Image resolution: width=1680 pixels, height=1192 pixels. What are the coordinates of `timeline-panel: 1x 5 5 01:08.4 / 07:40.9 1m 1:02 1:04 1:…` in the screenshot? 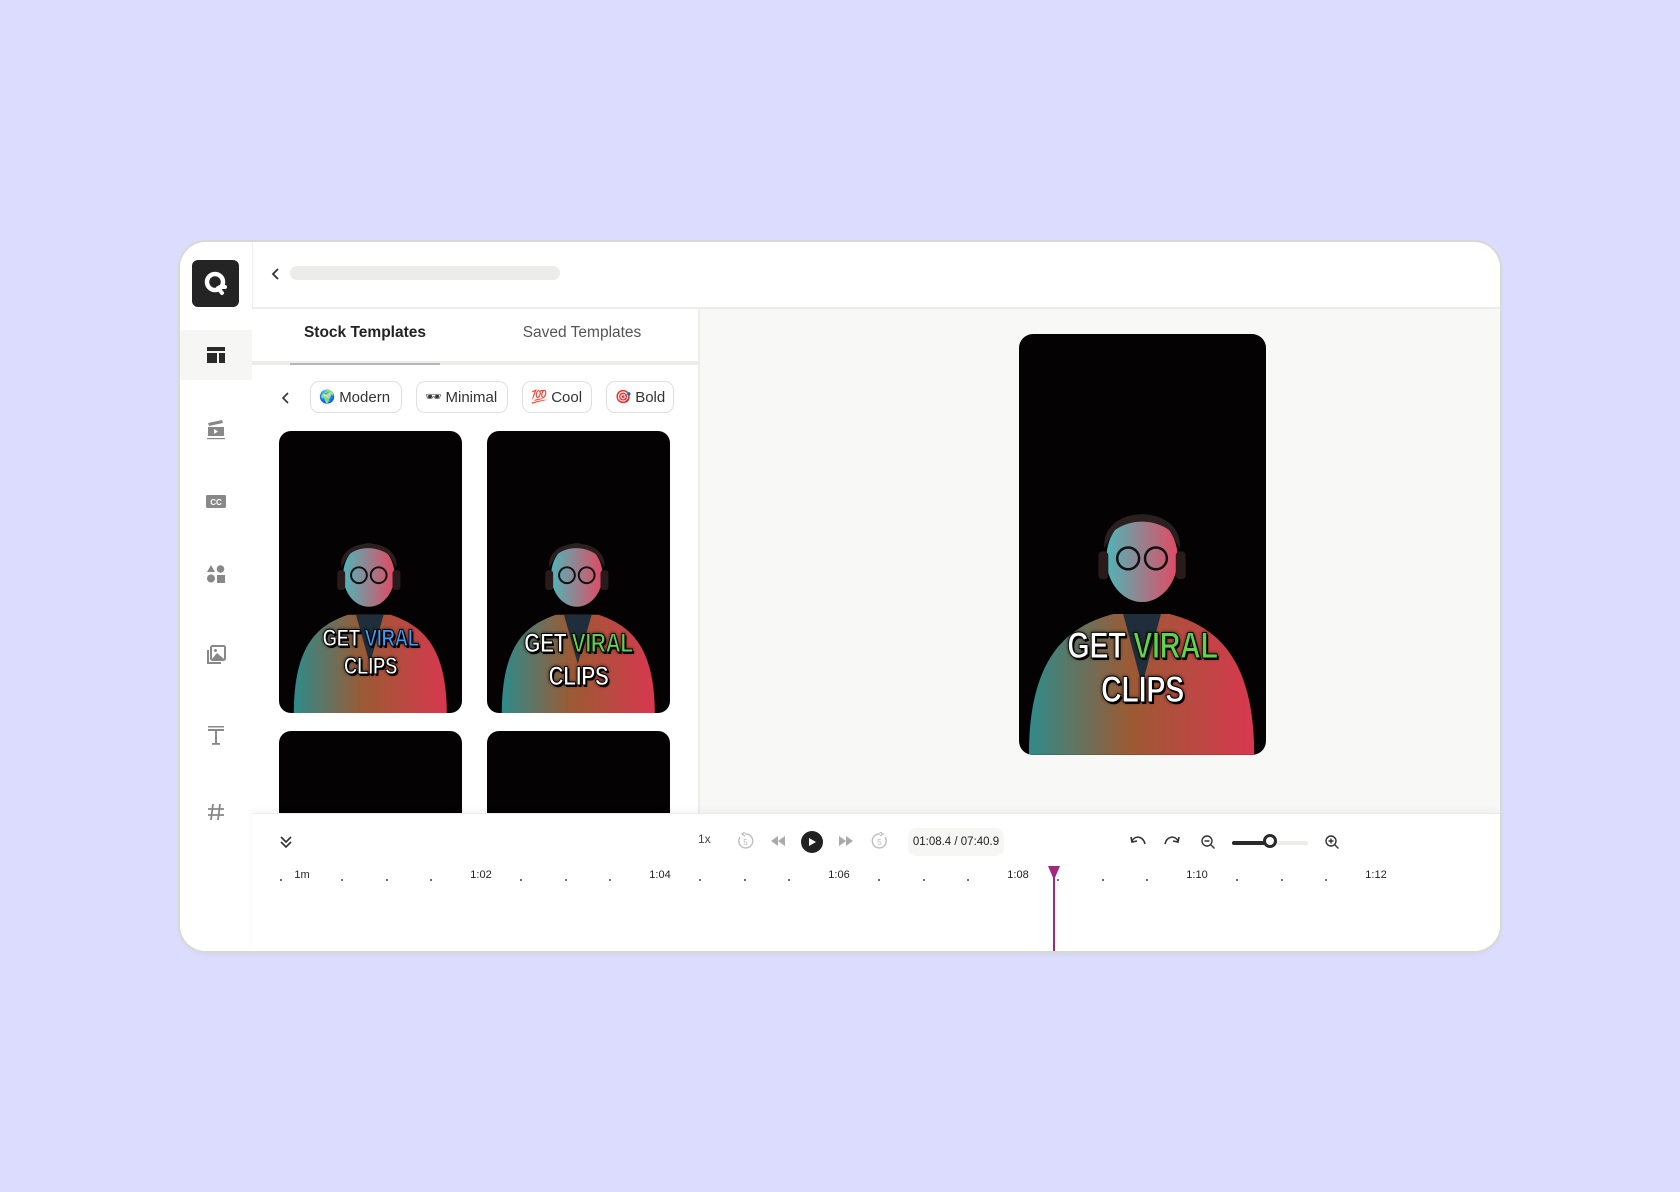 It's located at (876, 882).